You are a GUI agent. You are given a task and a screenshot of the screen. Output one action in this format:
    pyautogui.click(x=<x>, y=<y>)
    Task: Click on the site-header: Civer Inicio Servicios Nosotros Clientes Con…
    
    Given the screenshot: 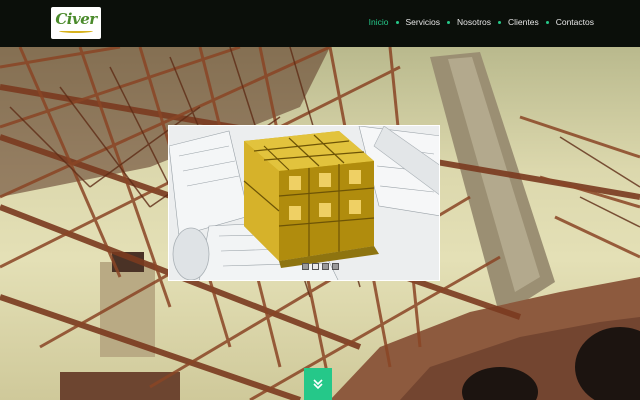 What is the action you would take?
    pyautogui.click(x=320, y=23)
    